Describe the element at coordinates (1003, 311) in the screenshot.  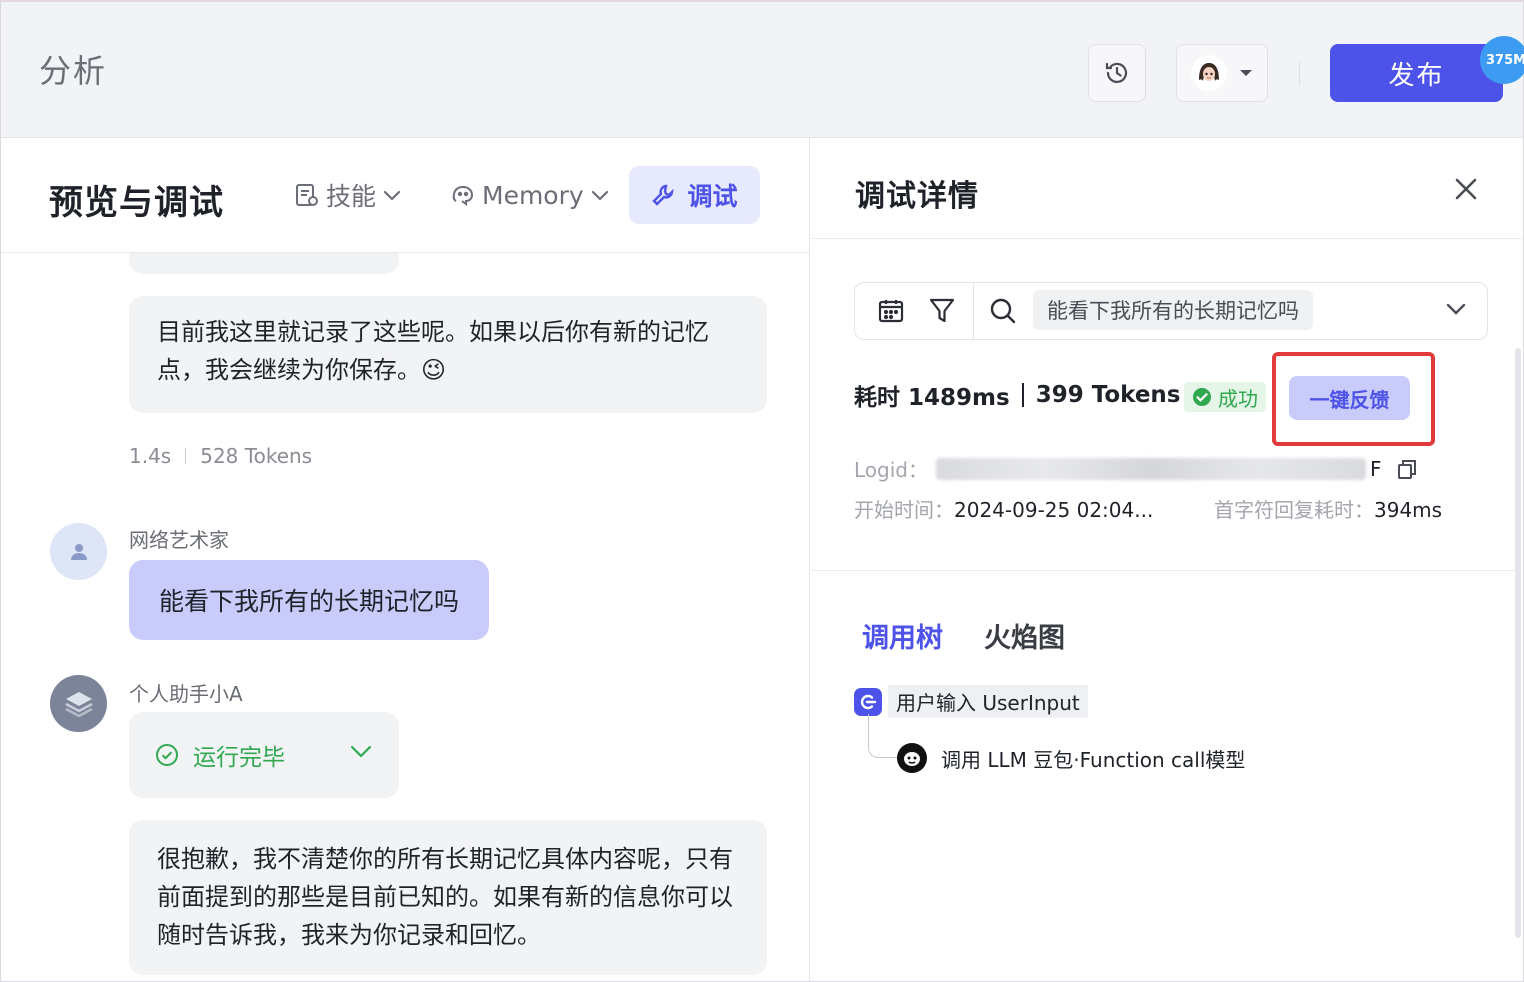
I see `search-icon` at that location.